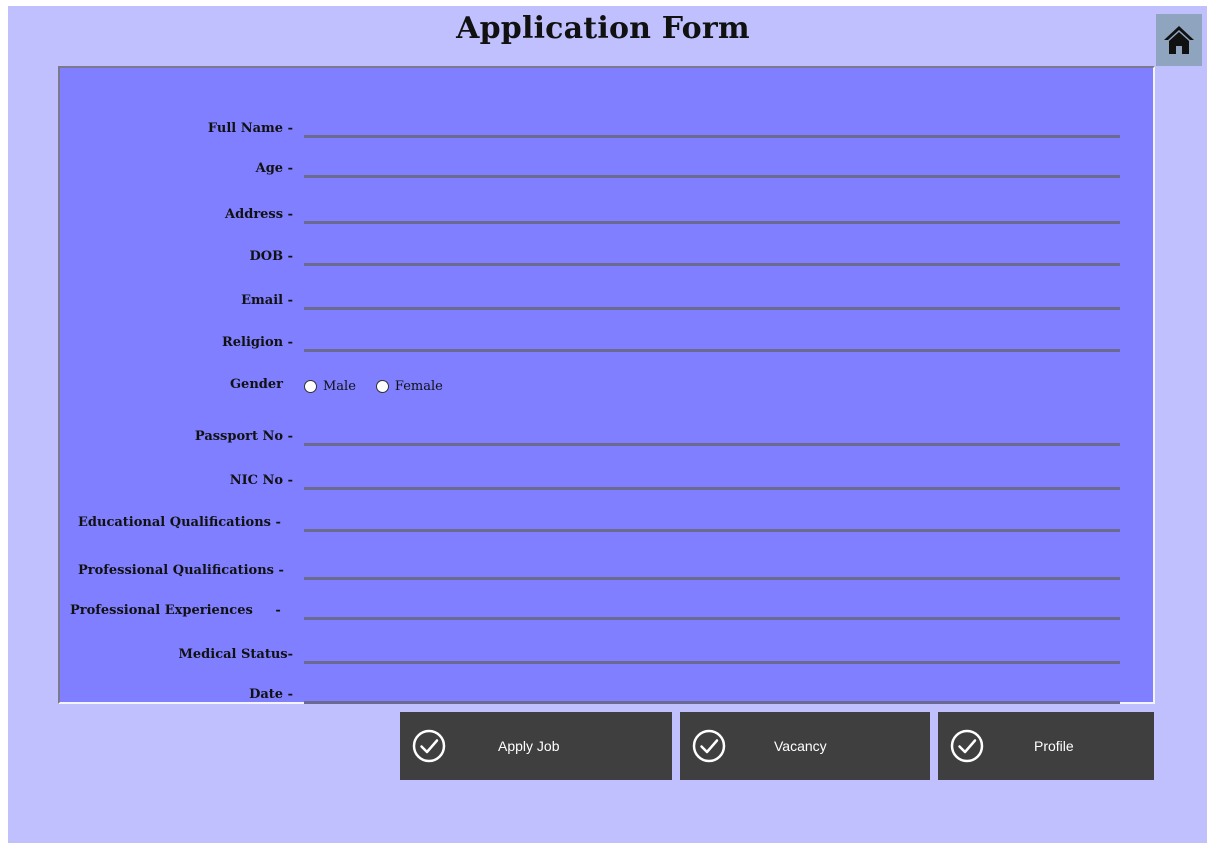 This screenshot has height=843, width=1207. I want to click on educational-qualifications-field, so click(712, 522).